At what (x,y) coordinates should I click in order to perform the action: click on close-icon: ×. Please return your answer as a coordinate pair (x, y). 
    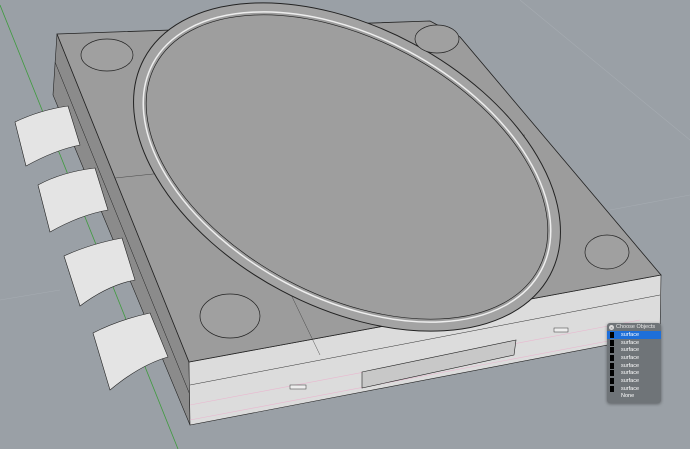
    Looking at the image, I should click on (611, 327).